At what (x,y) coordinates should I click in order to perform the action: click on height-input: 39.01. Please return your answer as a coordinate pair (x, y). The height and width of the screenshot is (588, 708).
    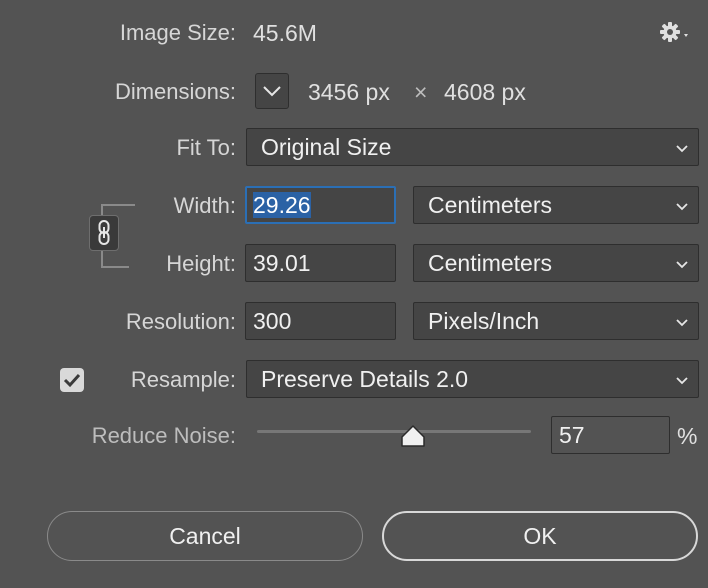
    Looking at the image, I should click on (320, 263).